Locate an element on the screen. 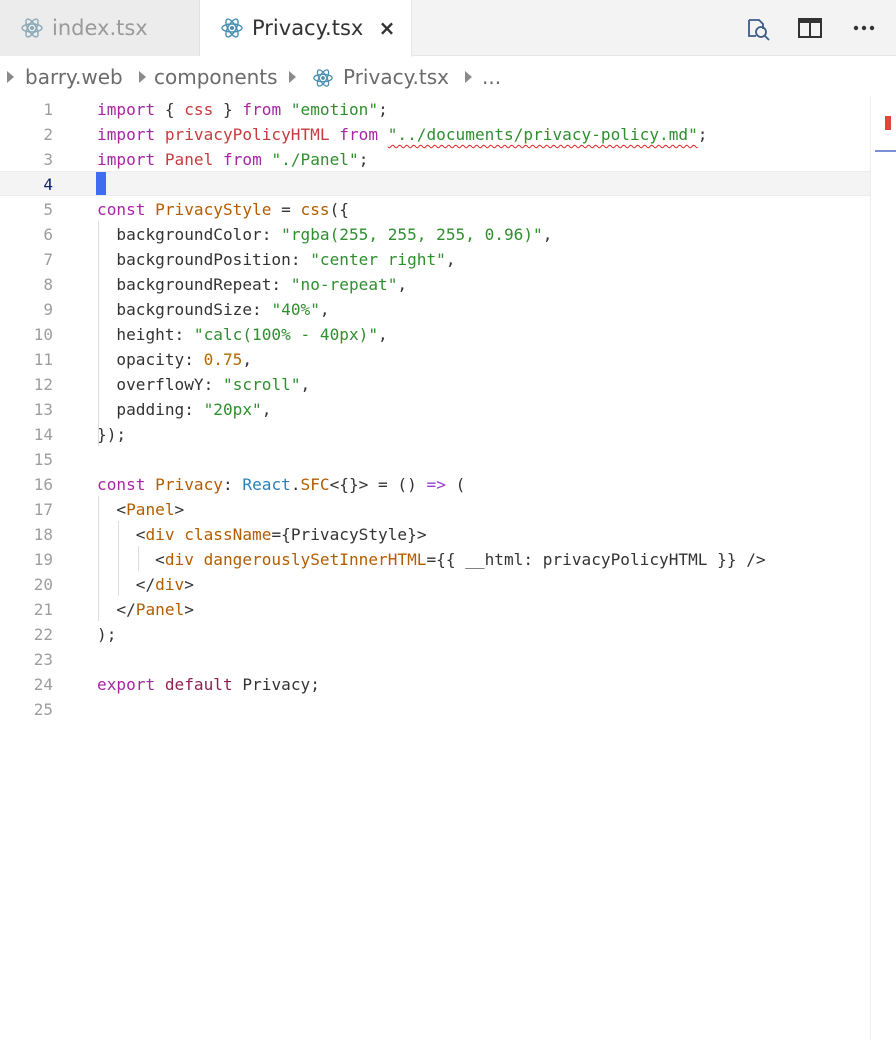 The height and width of the screenshot is (1040, 896). code-text: ); is located at coordinates (106, 634).